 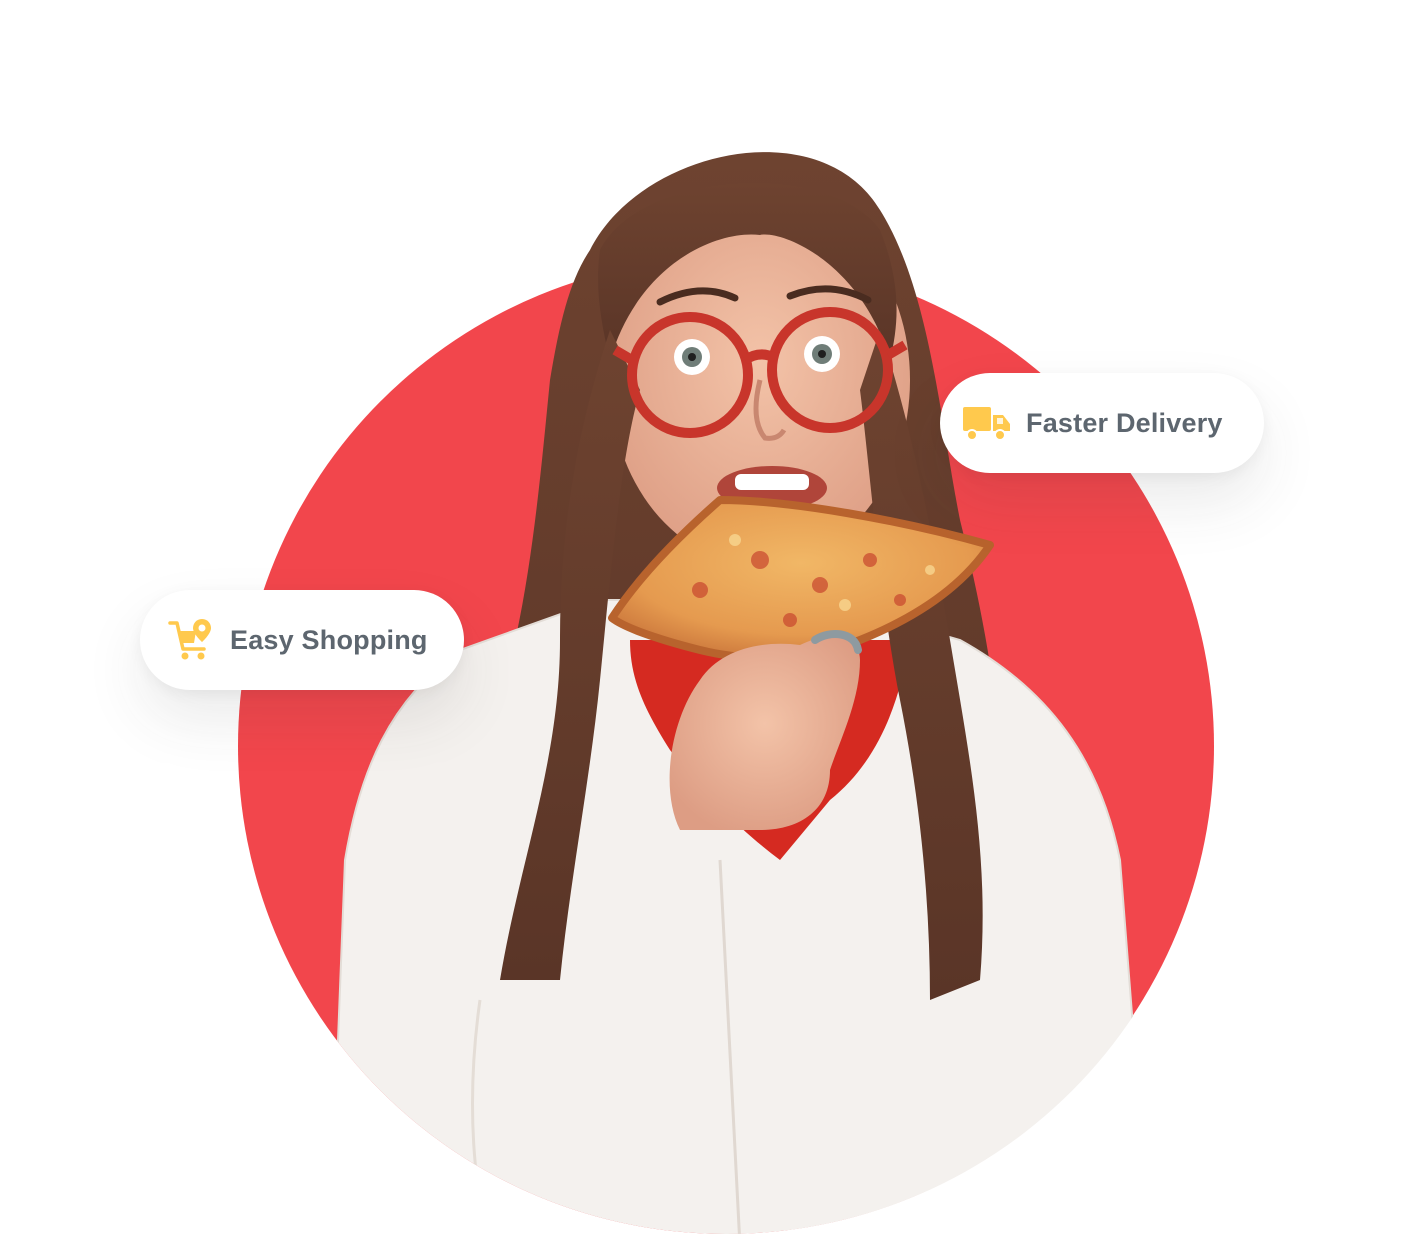 What do you see at coordinates (1124, 422) in the screenshot?
I see `faster-delivery-label: Faster Delivery` at bounding box center [1124, 422].